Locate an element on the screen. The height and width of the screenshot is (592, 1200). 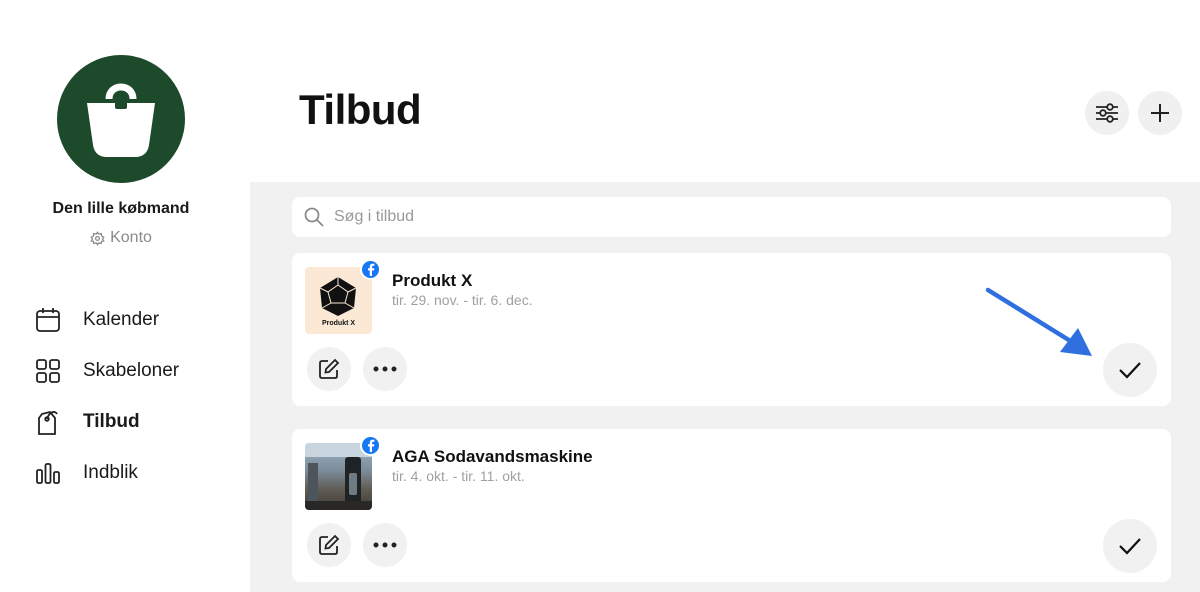
account-link: Konto is located at coordinates (121, 238).